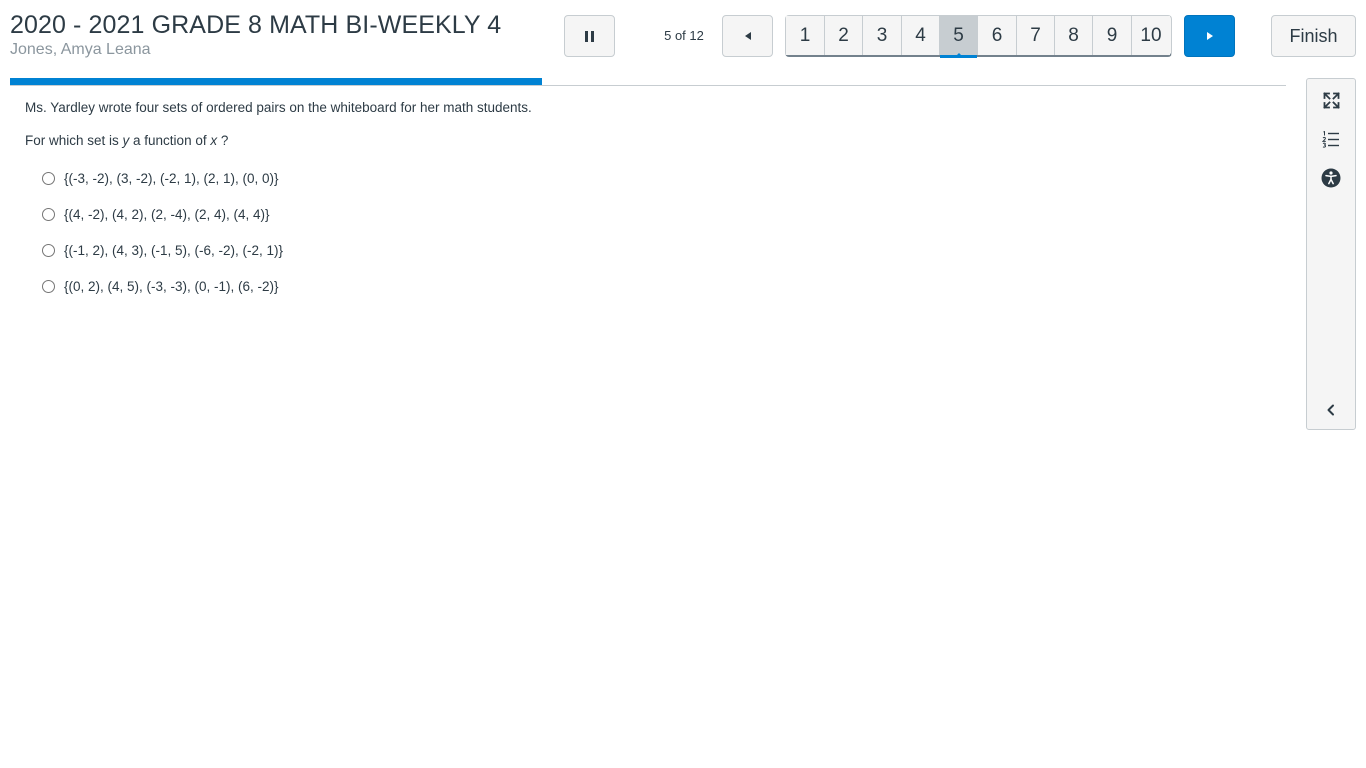  Describe the element at coordinates (805, 35) in the screenshot. I see `page-button-1: 1` at that location.